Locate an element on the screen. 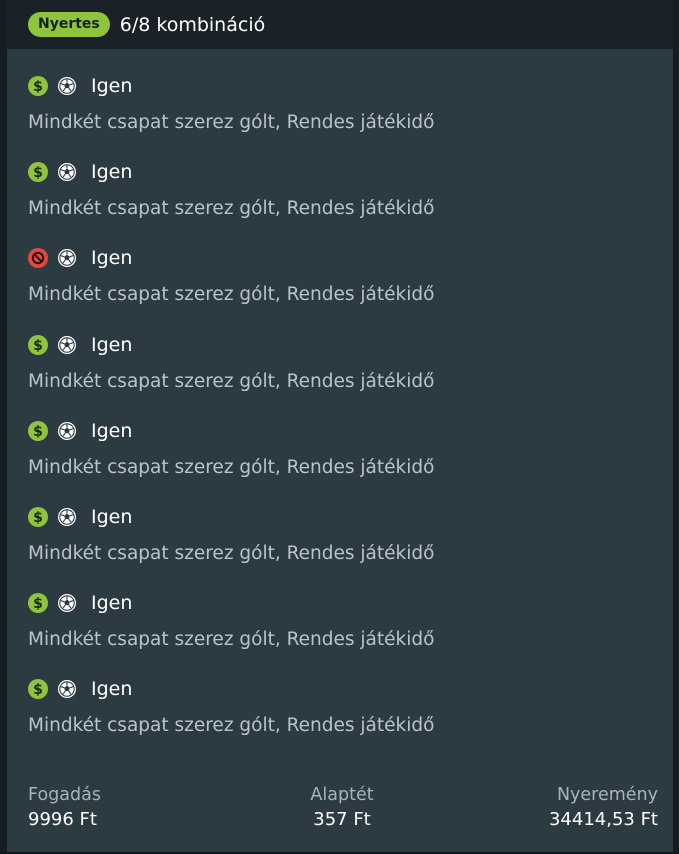 The image size is (679, 854). bet-leg-header: Igen is located at coordinates (80, 258).